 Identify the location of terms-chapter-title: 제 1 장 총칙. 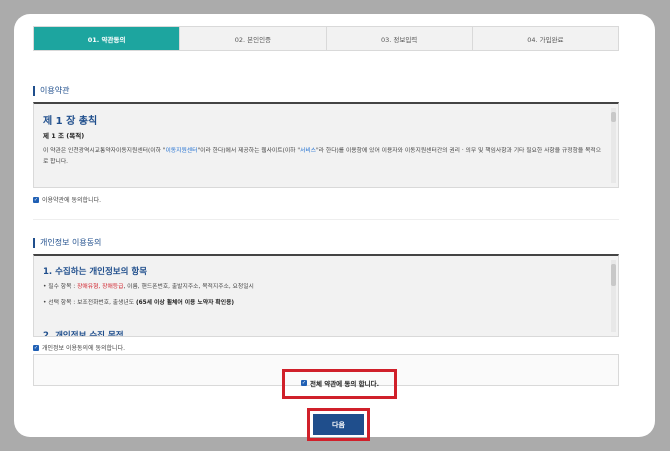
(70, 121).